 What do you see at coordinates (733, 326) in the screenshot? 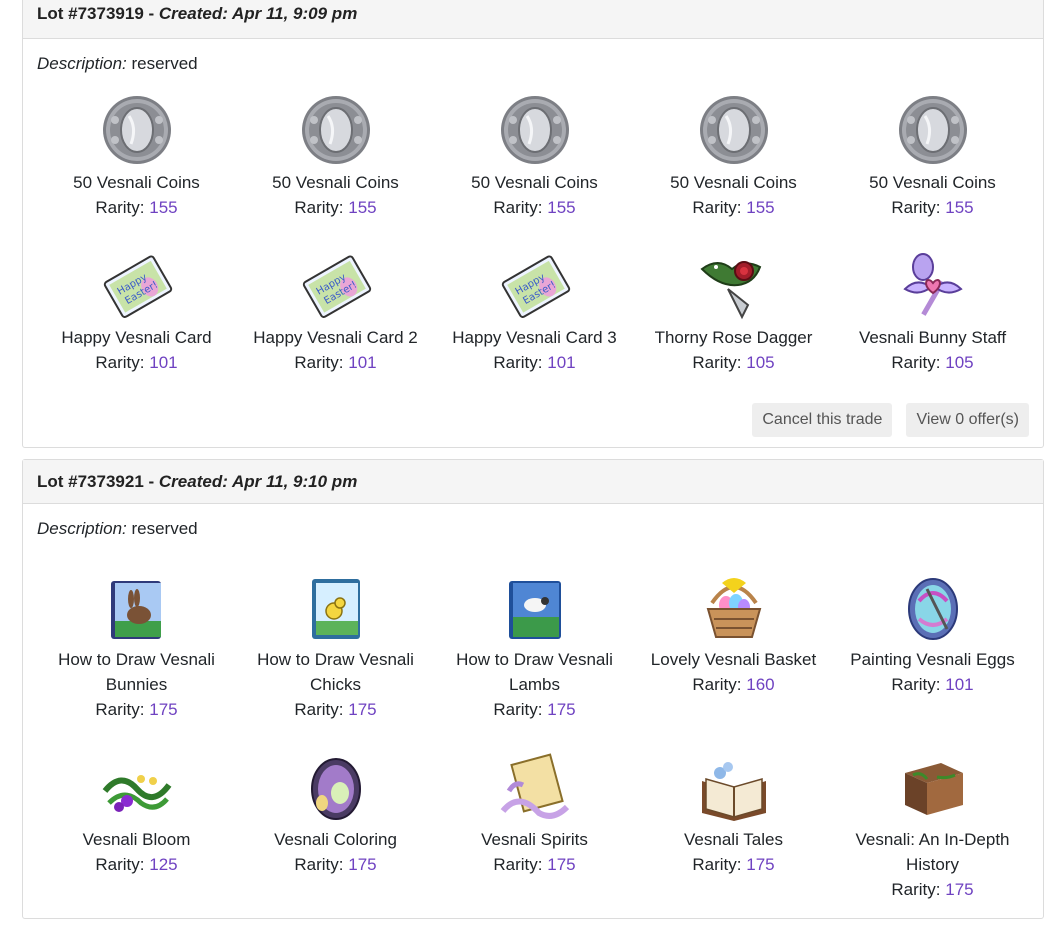
I see `trade-item: Thorny Rose Dagger Rarity: 105` at bounding box center [733, 326].